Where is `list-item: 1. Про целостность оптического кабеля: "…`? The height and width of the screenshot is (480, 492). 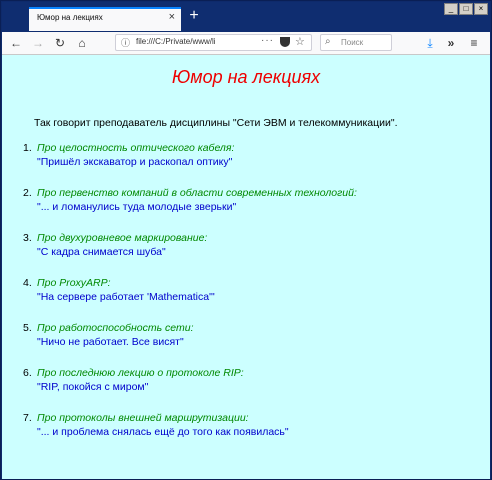
list-item: 1. Про целостность оптического кабеля: "… is located at coordinates (248, 164).